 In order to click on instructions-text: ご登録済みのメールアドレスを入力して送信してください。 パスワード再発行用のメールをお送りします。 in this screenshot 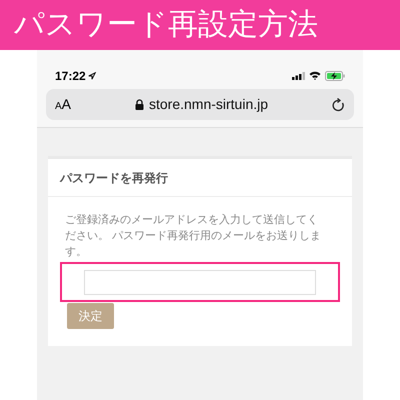, I will do `click(193, 236)`.